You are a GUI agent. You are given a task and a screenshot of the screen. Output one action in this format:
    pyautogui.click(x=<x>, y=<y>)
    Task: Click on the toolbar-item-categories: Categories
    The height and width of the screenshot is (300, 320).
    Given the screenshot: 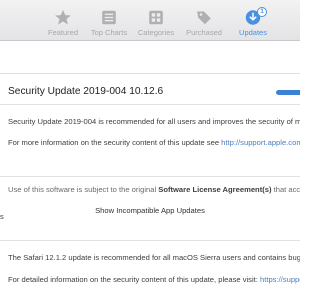 What is the action you would take?
    pyautogui.click(x=156, y=23)
    